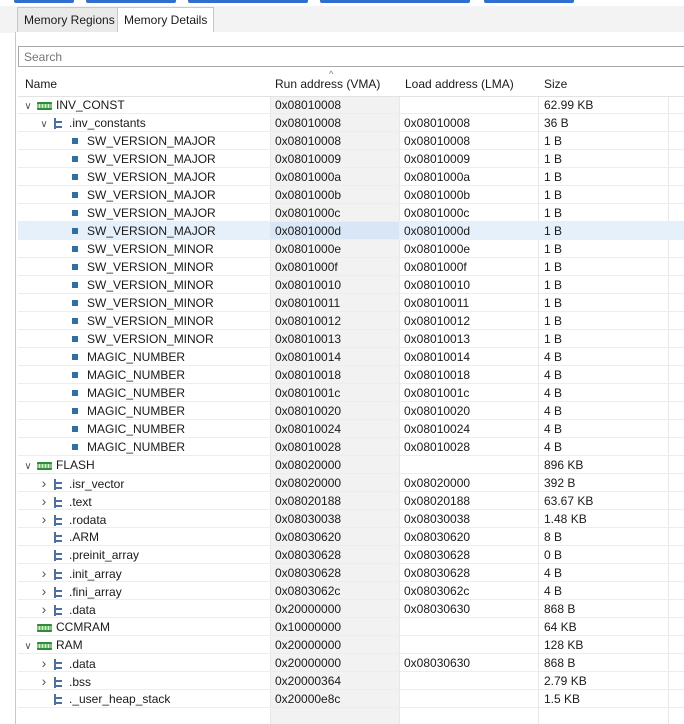 This screenshot has height=724, width=684. Describe the element at coordinates (351, 285) in the screenshot. I see `tree-row-symbol: SW_VERSION_MINOR 0x08010010 0x08010010 1 B` at that location.